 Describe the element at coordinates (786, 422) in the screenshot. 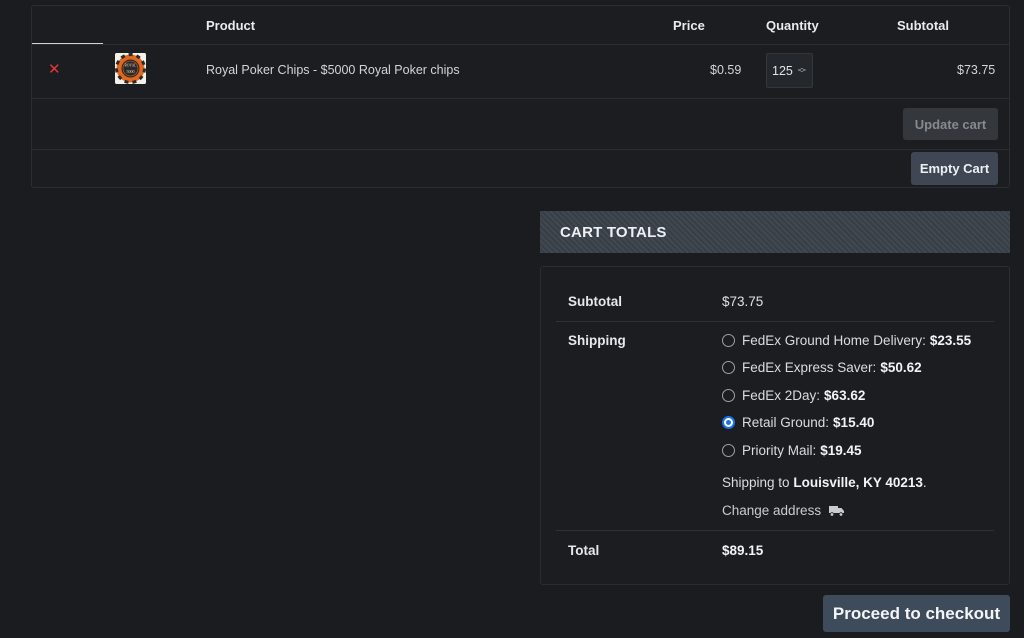

I see `shipping-option-label: Retail Ground:` at that location.